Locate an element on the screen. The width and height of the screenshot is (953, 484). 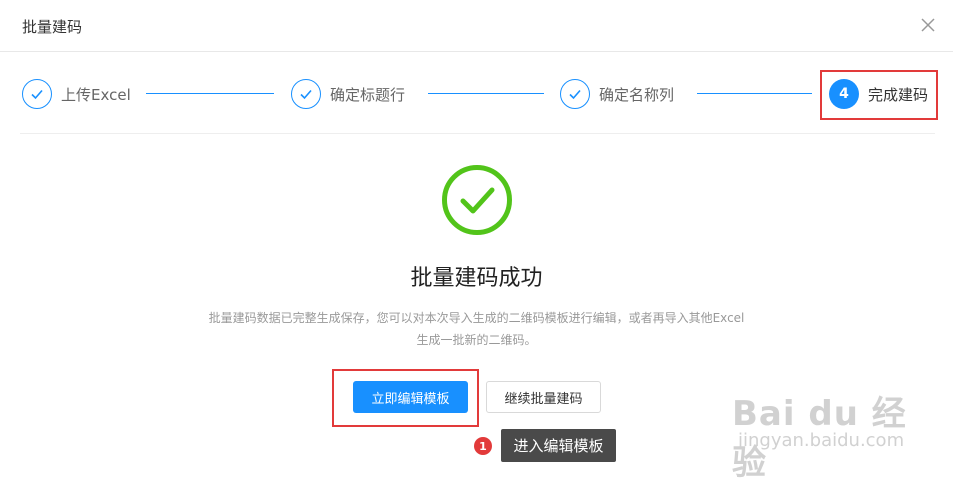
success-check-circle-icon is located at coordinates (477, 200).